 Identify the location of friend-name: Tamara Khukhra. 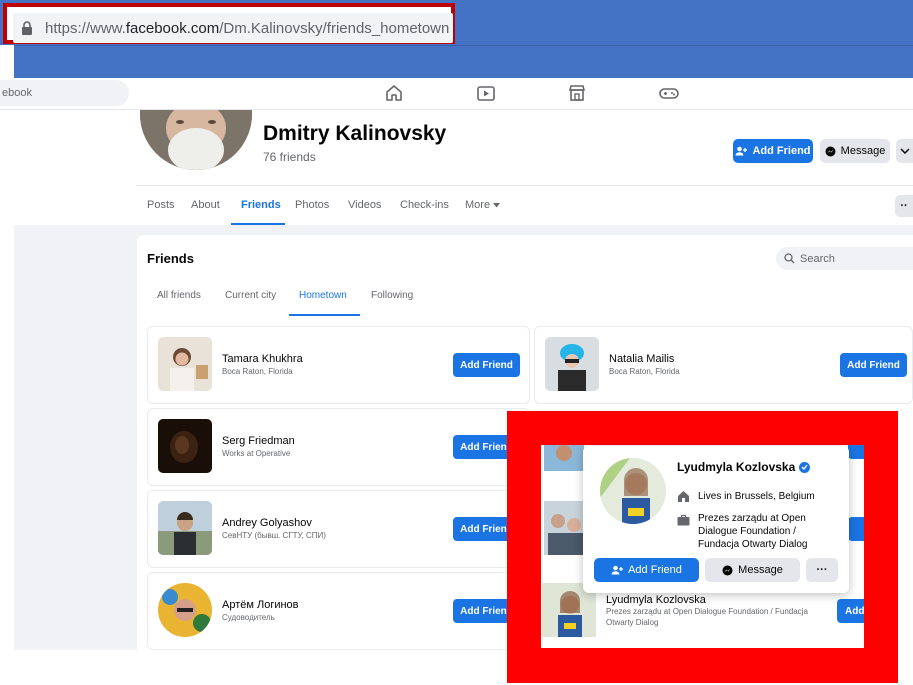
(262, 359).